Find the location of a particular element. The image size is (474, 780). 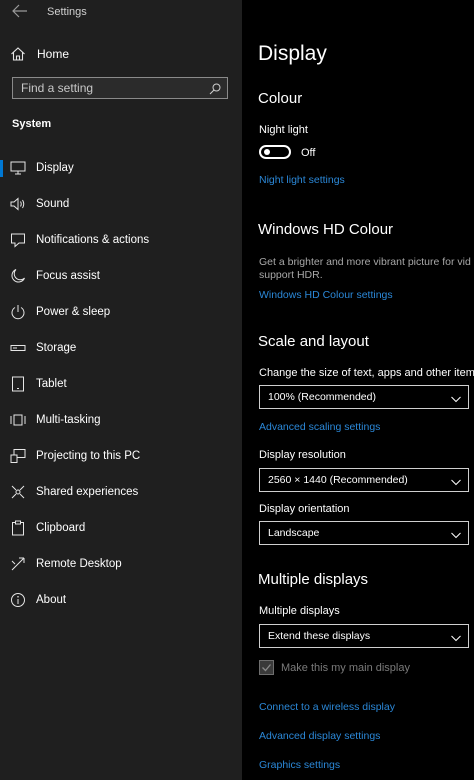

notification-icon is located at coordinates (18, 240).